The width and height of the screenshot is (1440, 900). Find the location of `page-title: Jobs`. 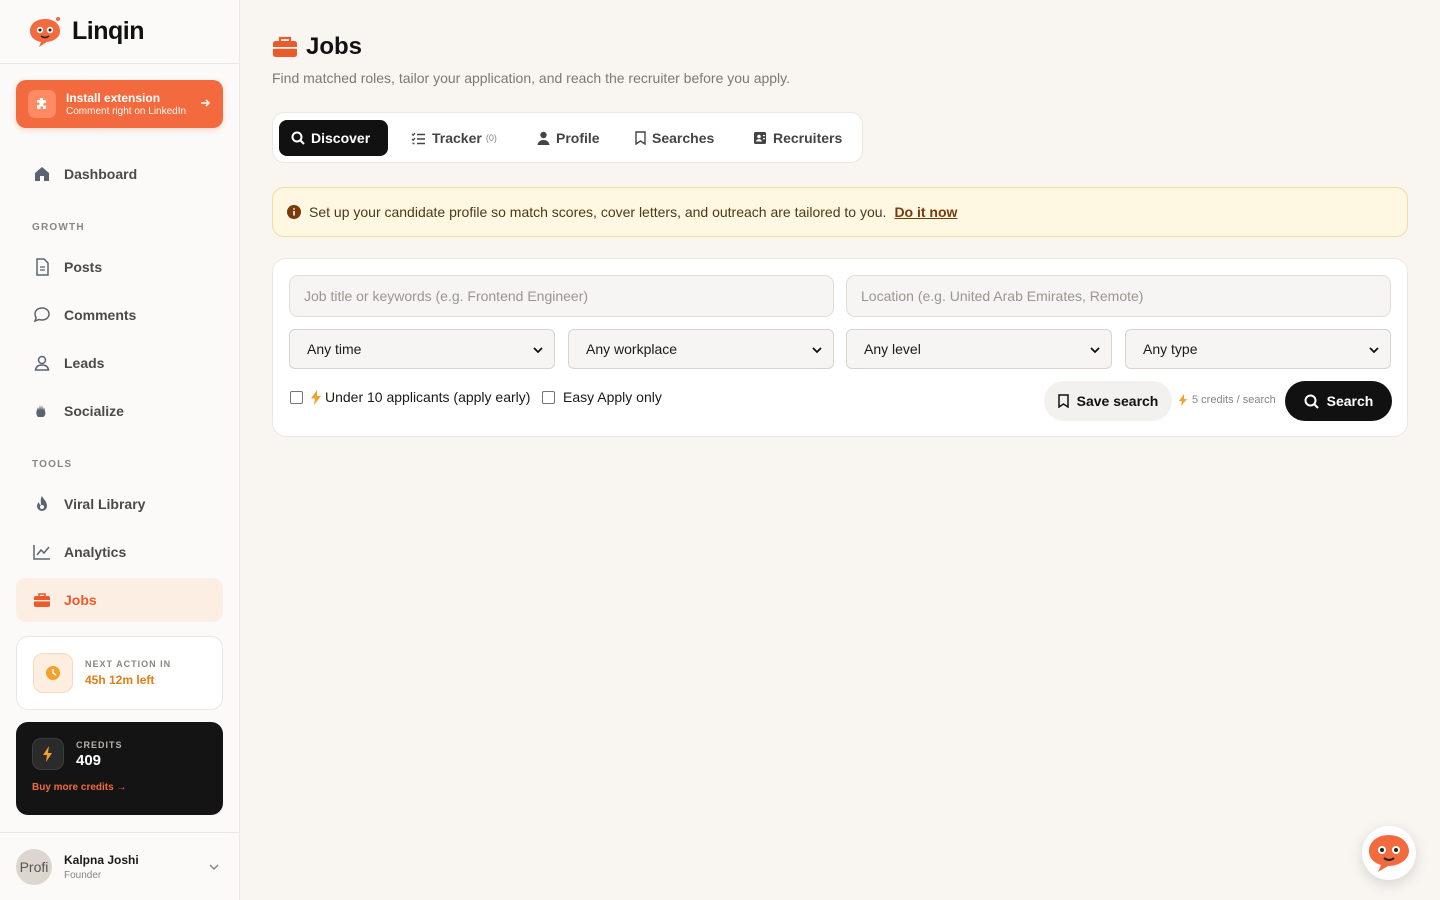

page-title: Jobs is located at coordinates (334, 46).